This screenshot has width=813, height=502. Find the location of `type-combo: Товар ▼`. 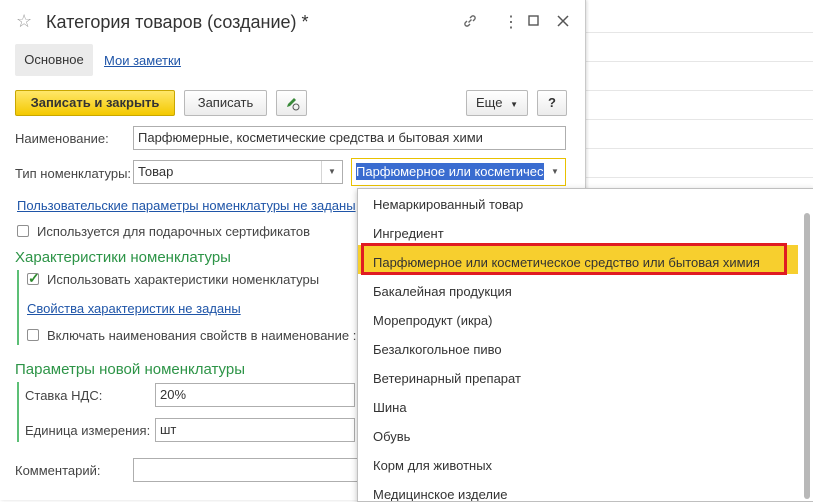

type-combo: Товар ▼ is located at coordinates (238, 172).